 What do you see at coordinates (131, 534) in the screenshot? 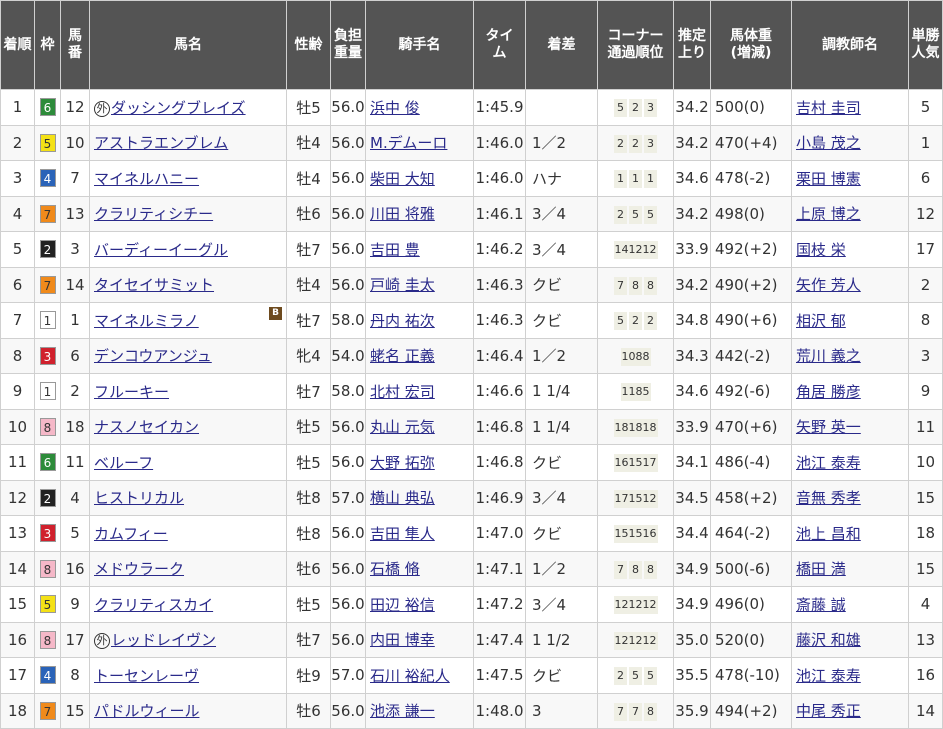
I see `horse-name-link: カムフィー` at bounding box center [131, 534].